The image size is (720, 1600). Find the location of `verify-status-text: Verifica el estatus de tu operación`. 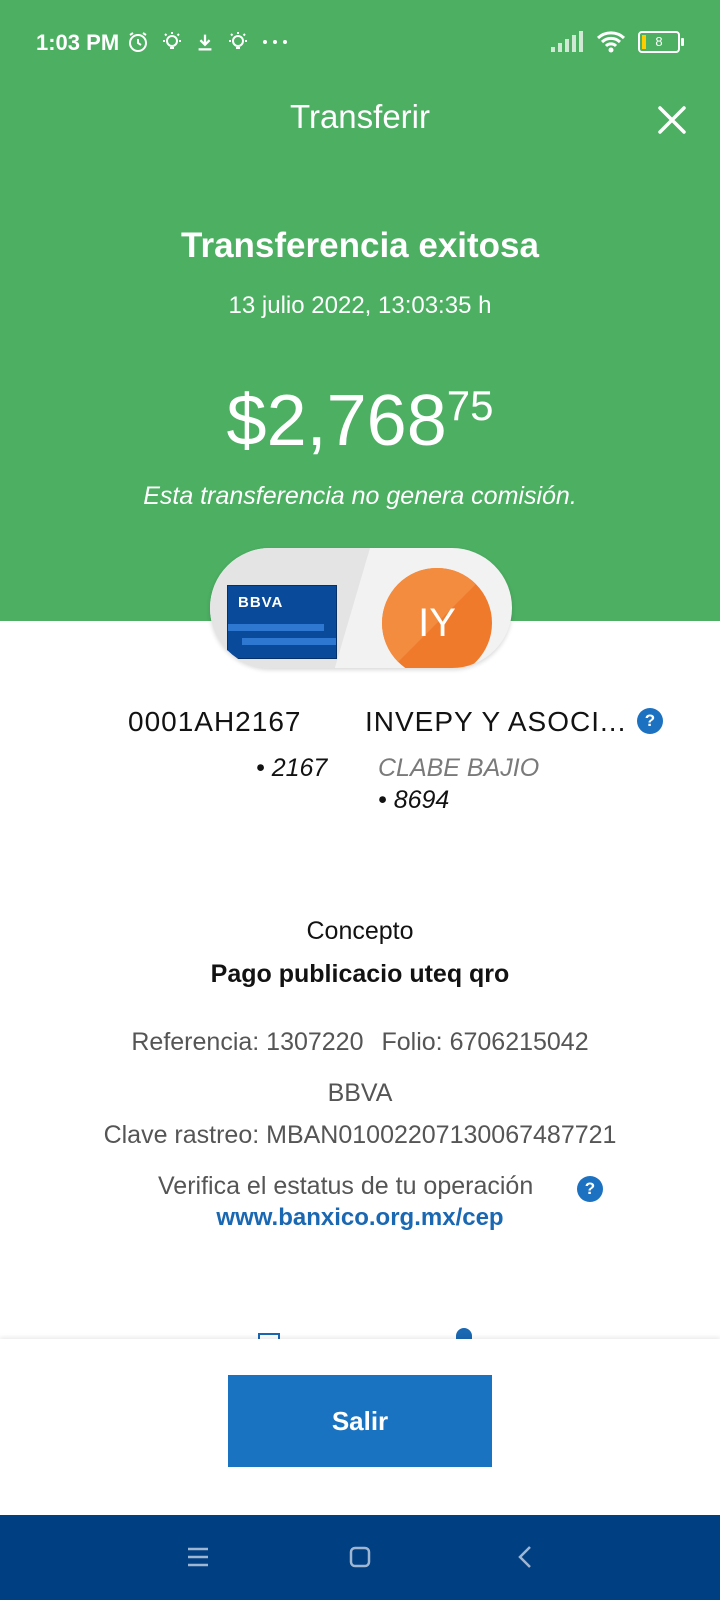

verify-status-text: Verifica el estatus de tu operación is located at coordinates (346, 1186).